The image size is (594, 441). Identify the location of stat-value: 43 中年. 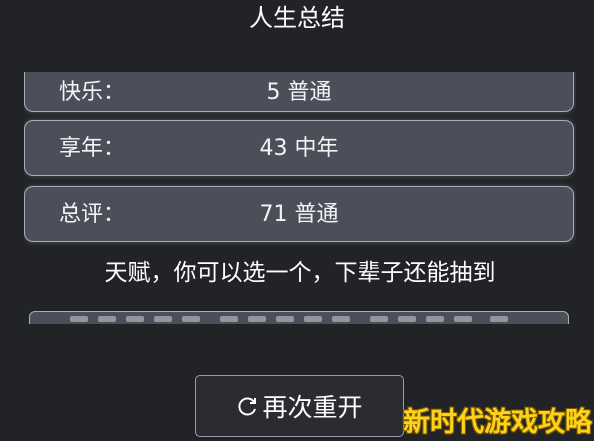
(299, 148).